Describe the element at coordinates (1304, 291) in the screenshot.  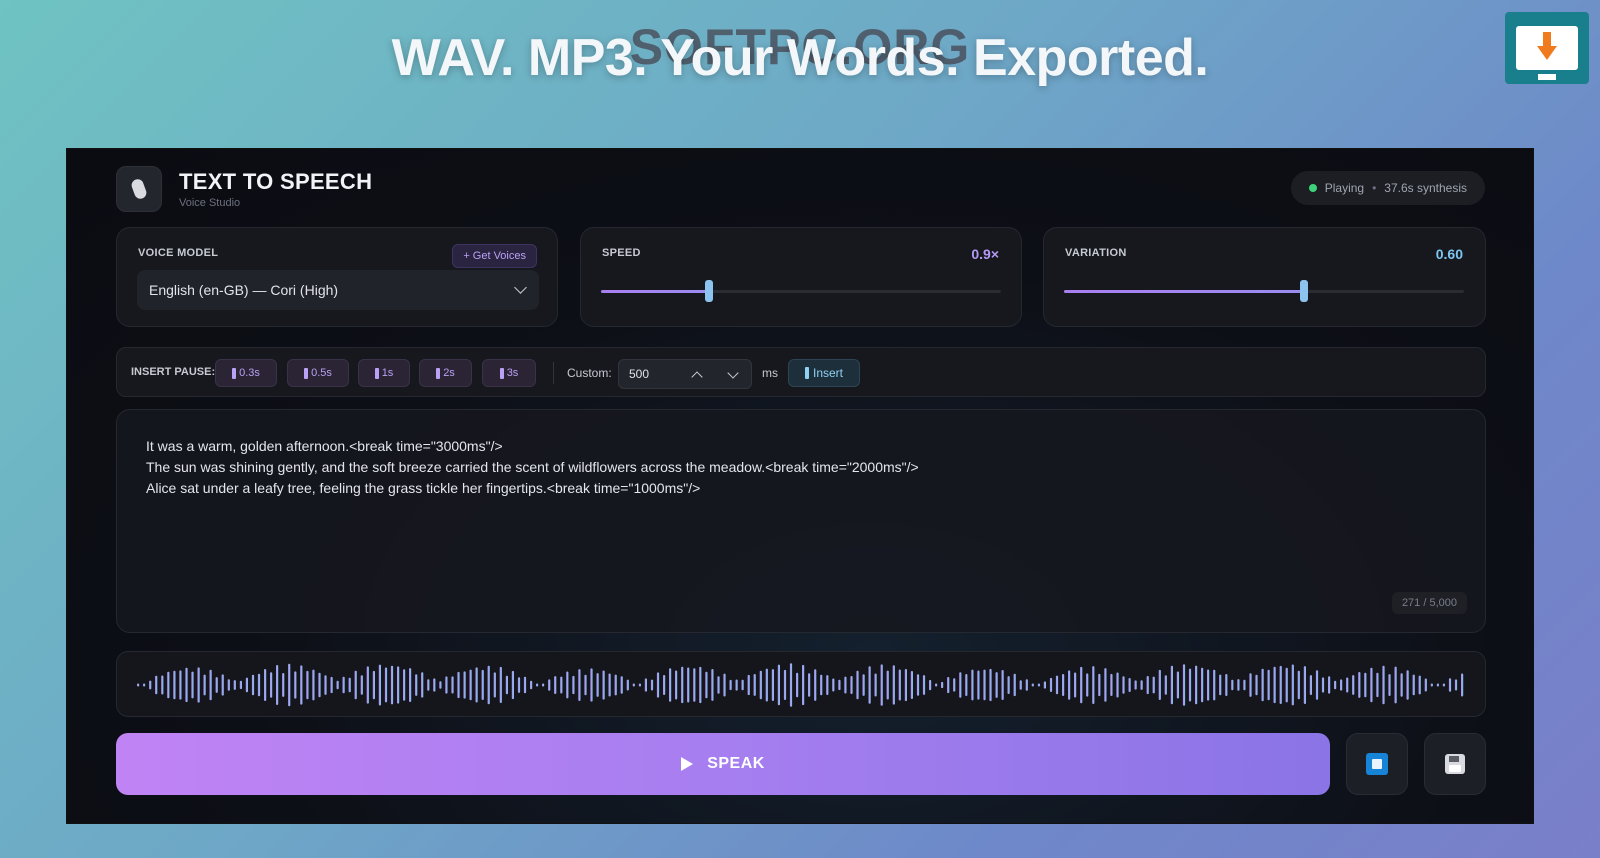
I see `variation-slider-thumb` at that location.